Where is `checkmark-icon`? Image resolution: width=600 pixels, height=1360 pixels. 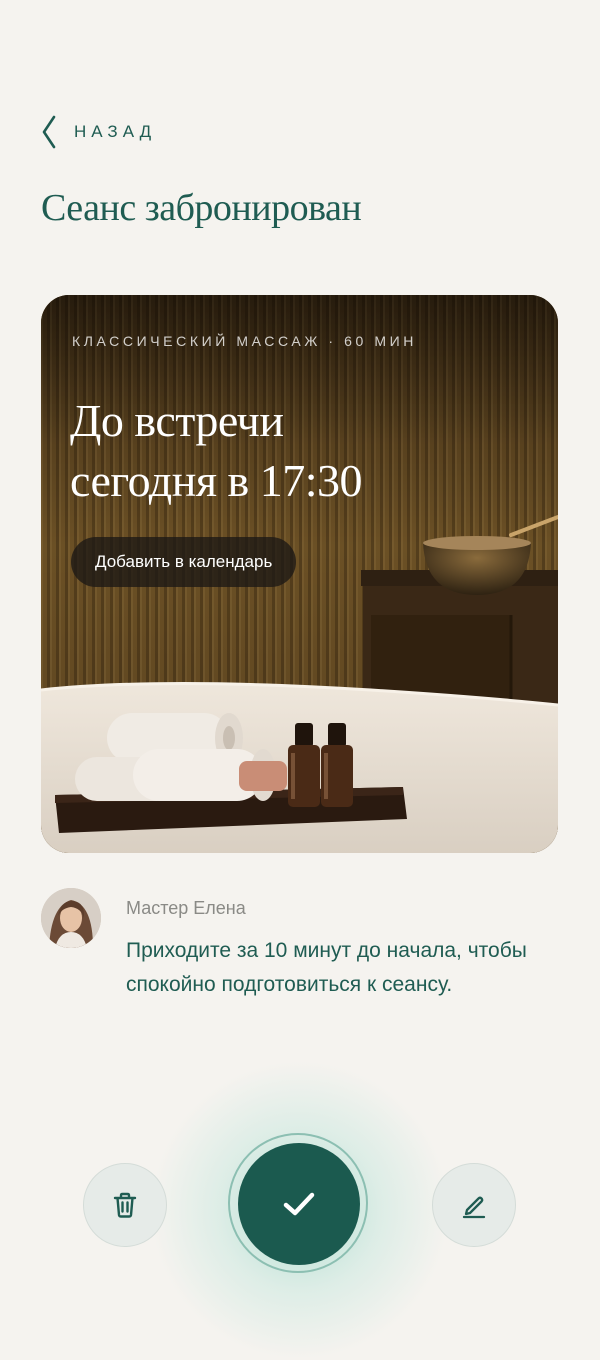 checkmark-icon is located at coordinates (299, 1204).